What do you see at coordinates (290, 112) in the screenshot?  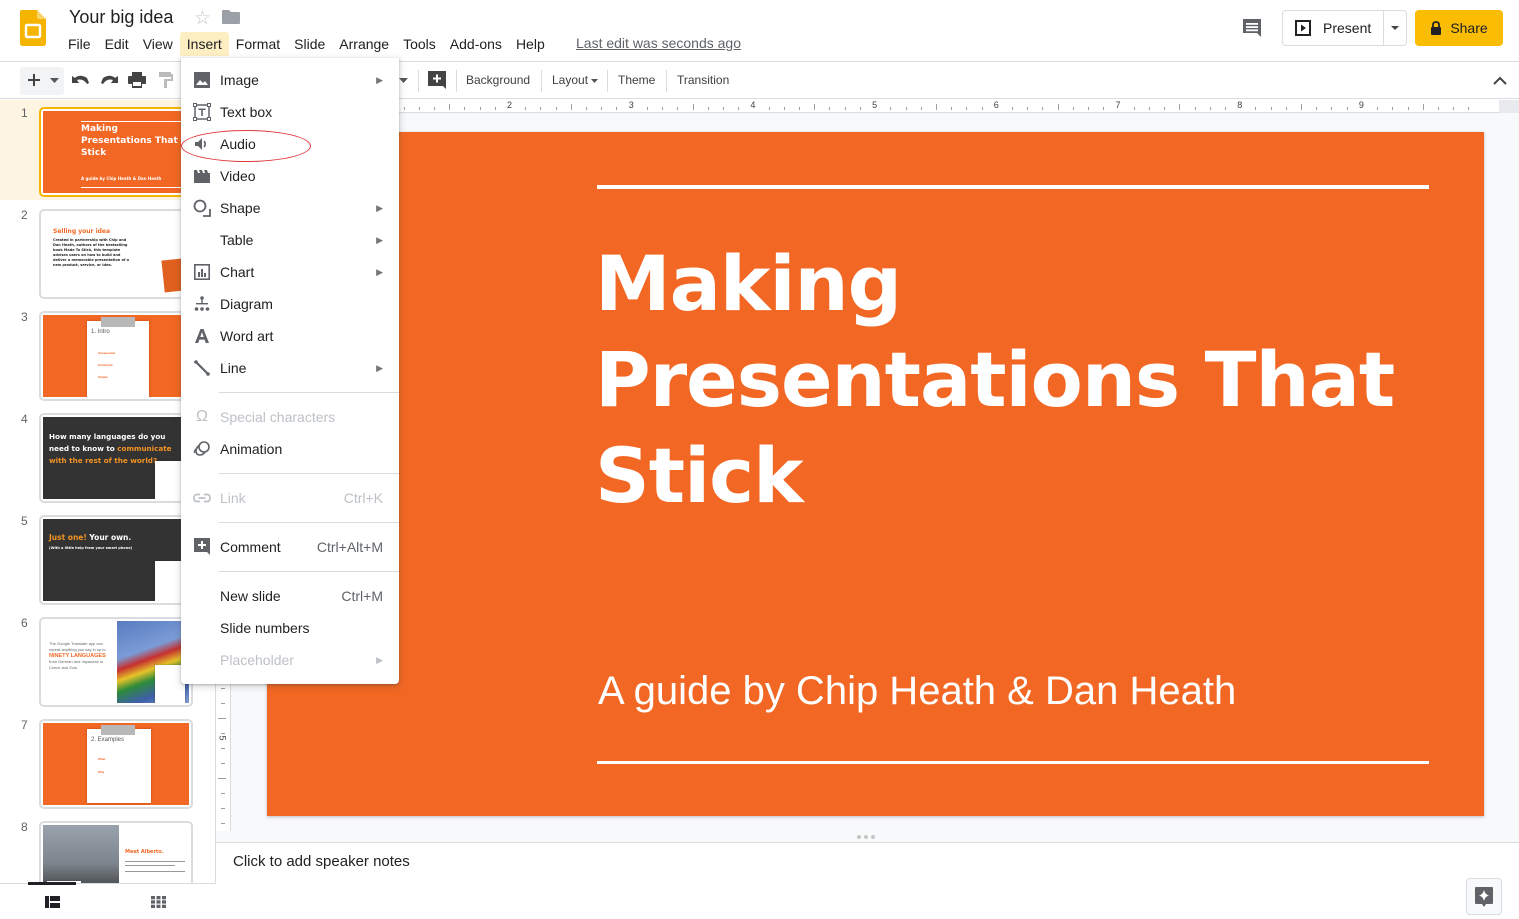 I see `insert-text-box: Text box` at bounding box center [290, 112].